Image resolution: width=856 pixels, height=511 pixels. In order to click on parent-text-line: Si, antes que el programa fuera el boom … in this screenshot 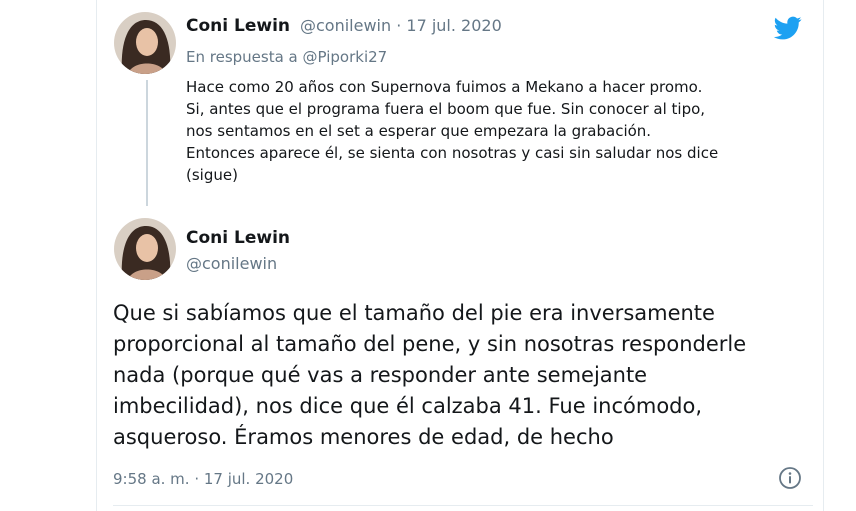, I will do `click(446, 109)`.